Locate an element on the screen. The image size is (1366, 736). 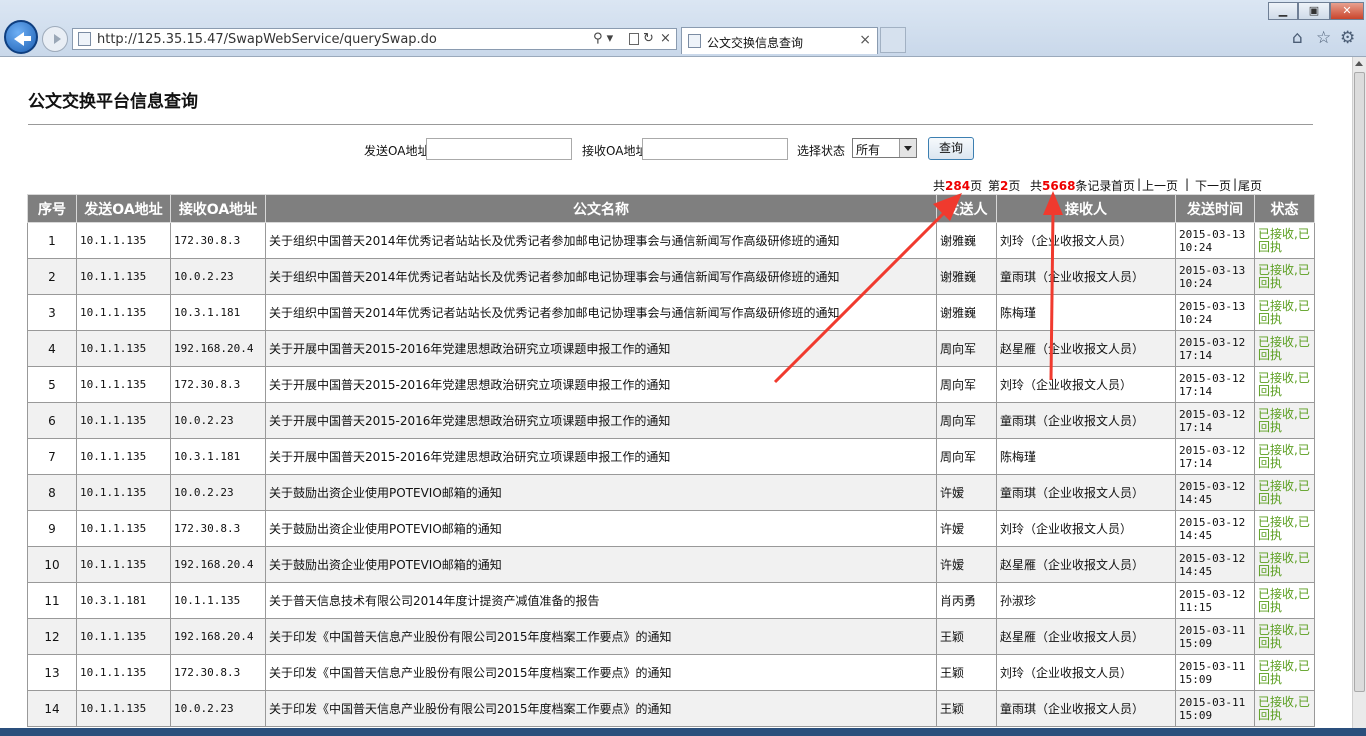
compat-view-icon is located at coordinates (634, 39).